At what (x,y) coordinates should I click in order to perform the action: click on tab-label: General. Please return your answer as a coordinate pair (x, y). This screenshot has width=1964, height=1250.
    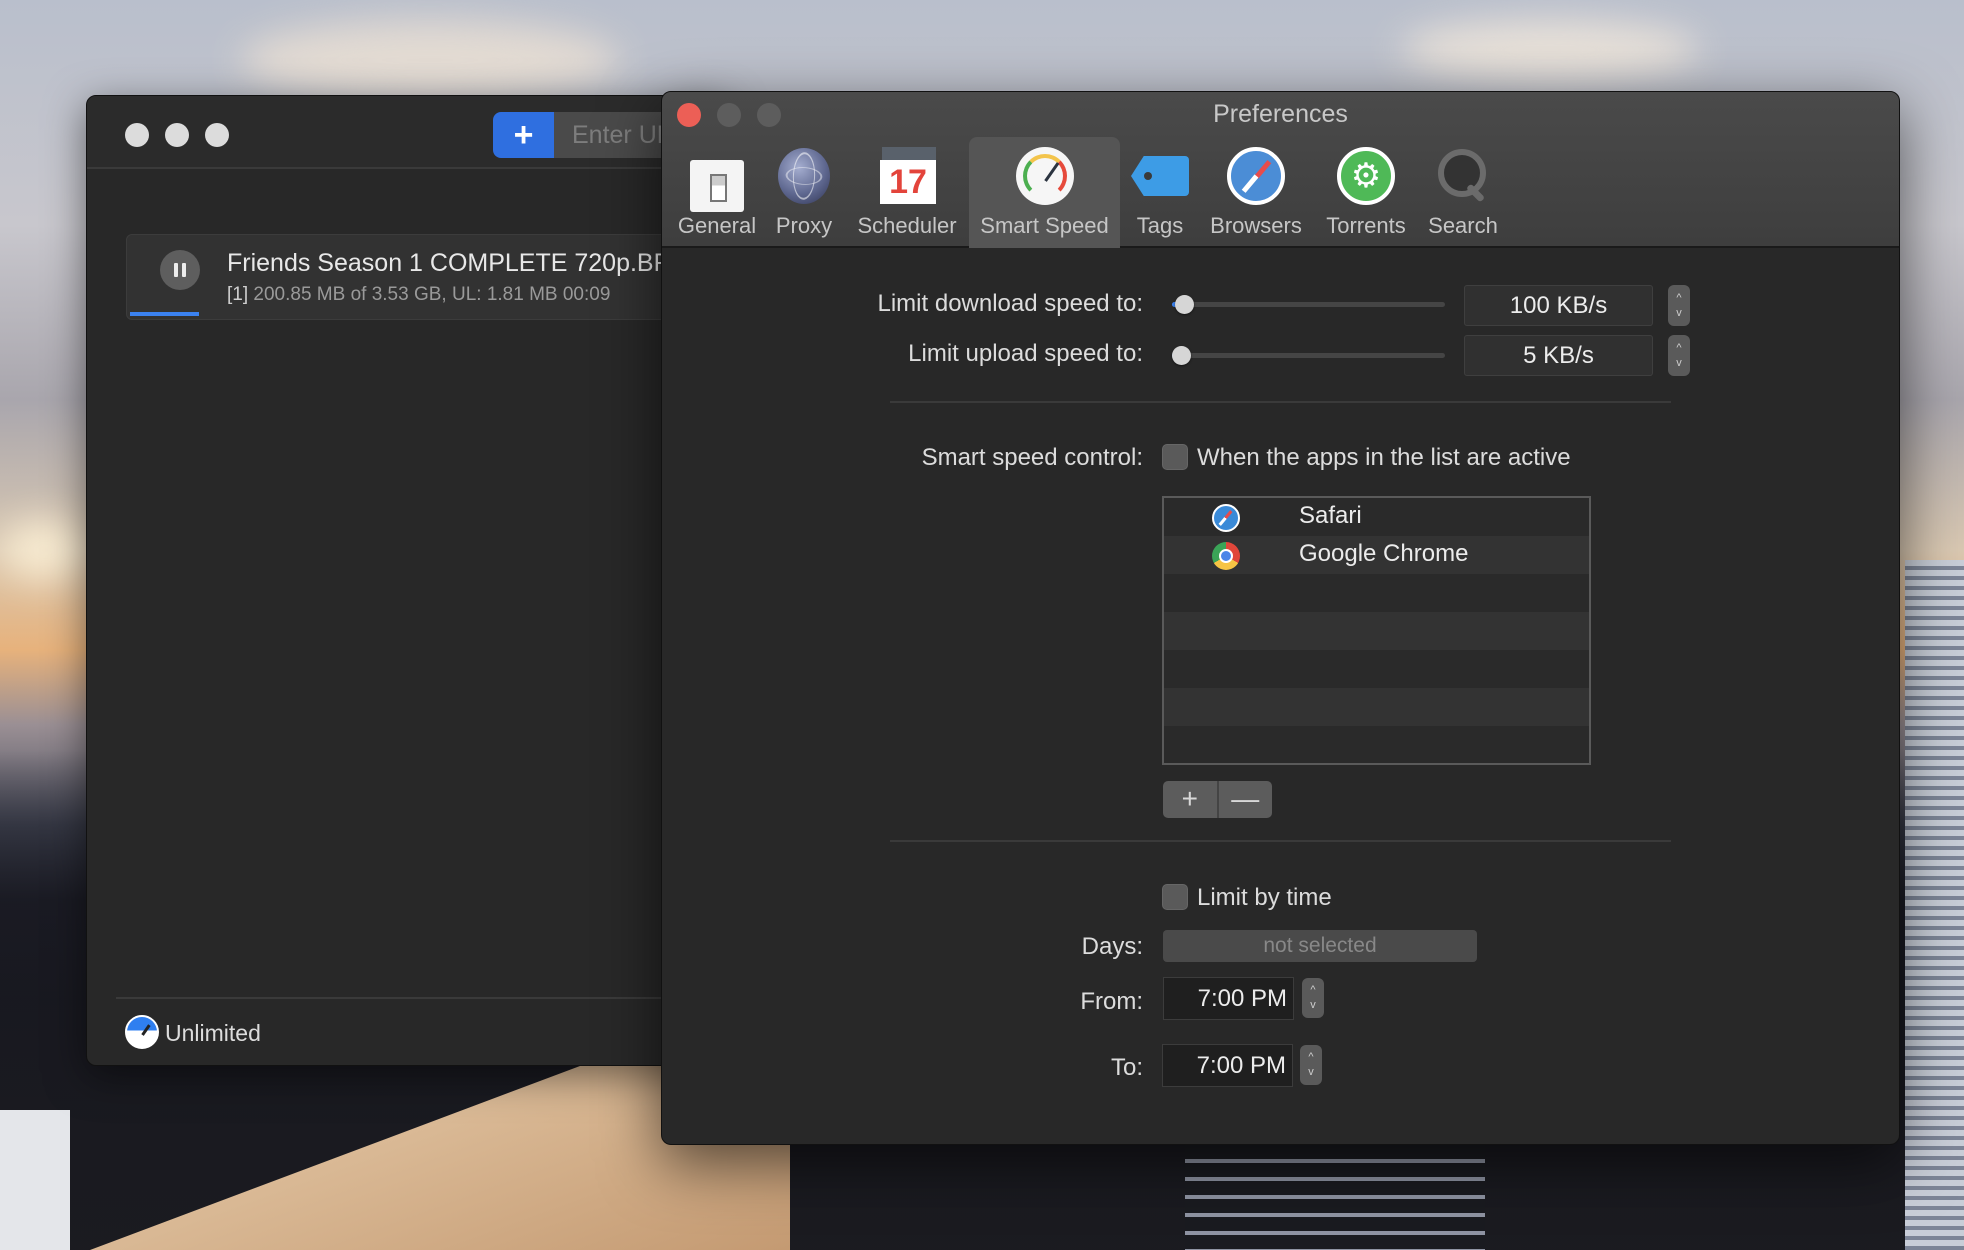
    Looking at the image, I should click on (717, 225).